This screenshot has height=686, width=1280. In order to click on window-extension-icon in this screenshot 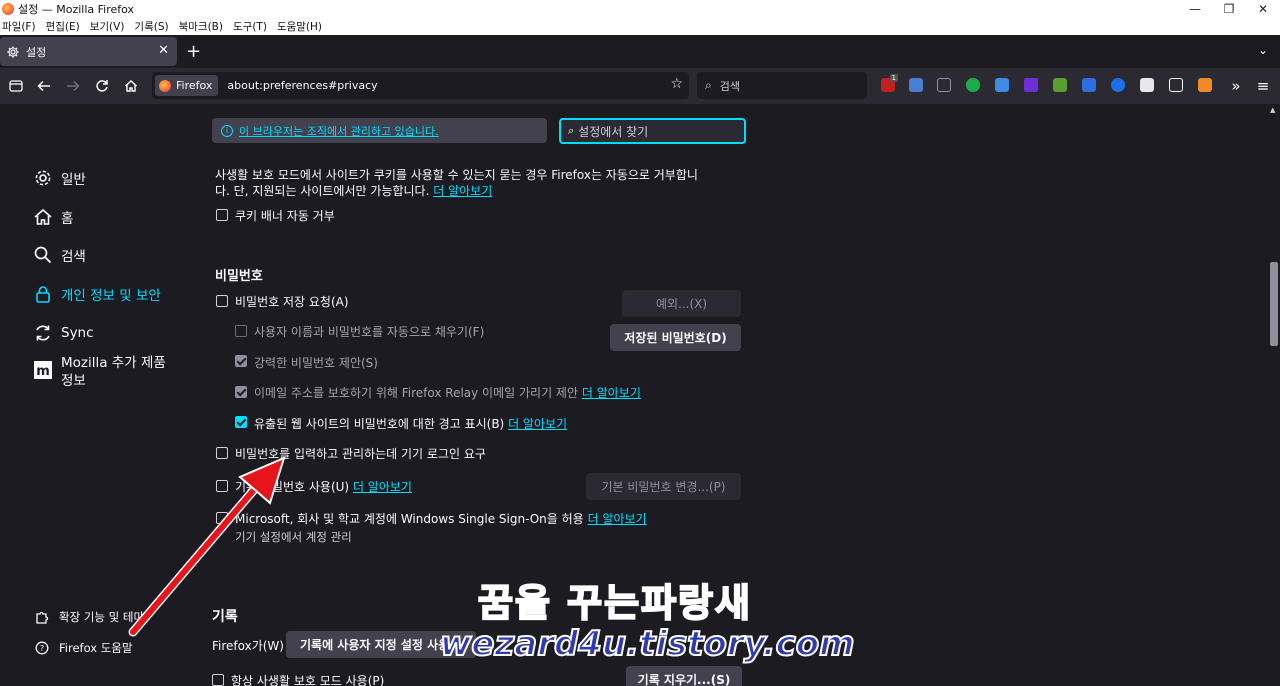, I will do `click(1147, 85)`.